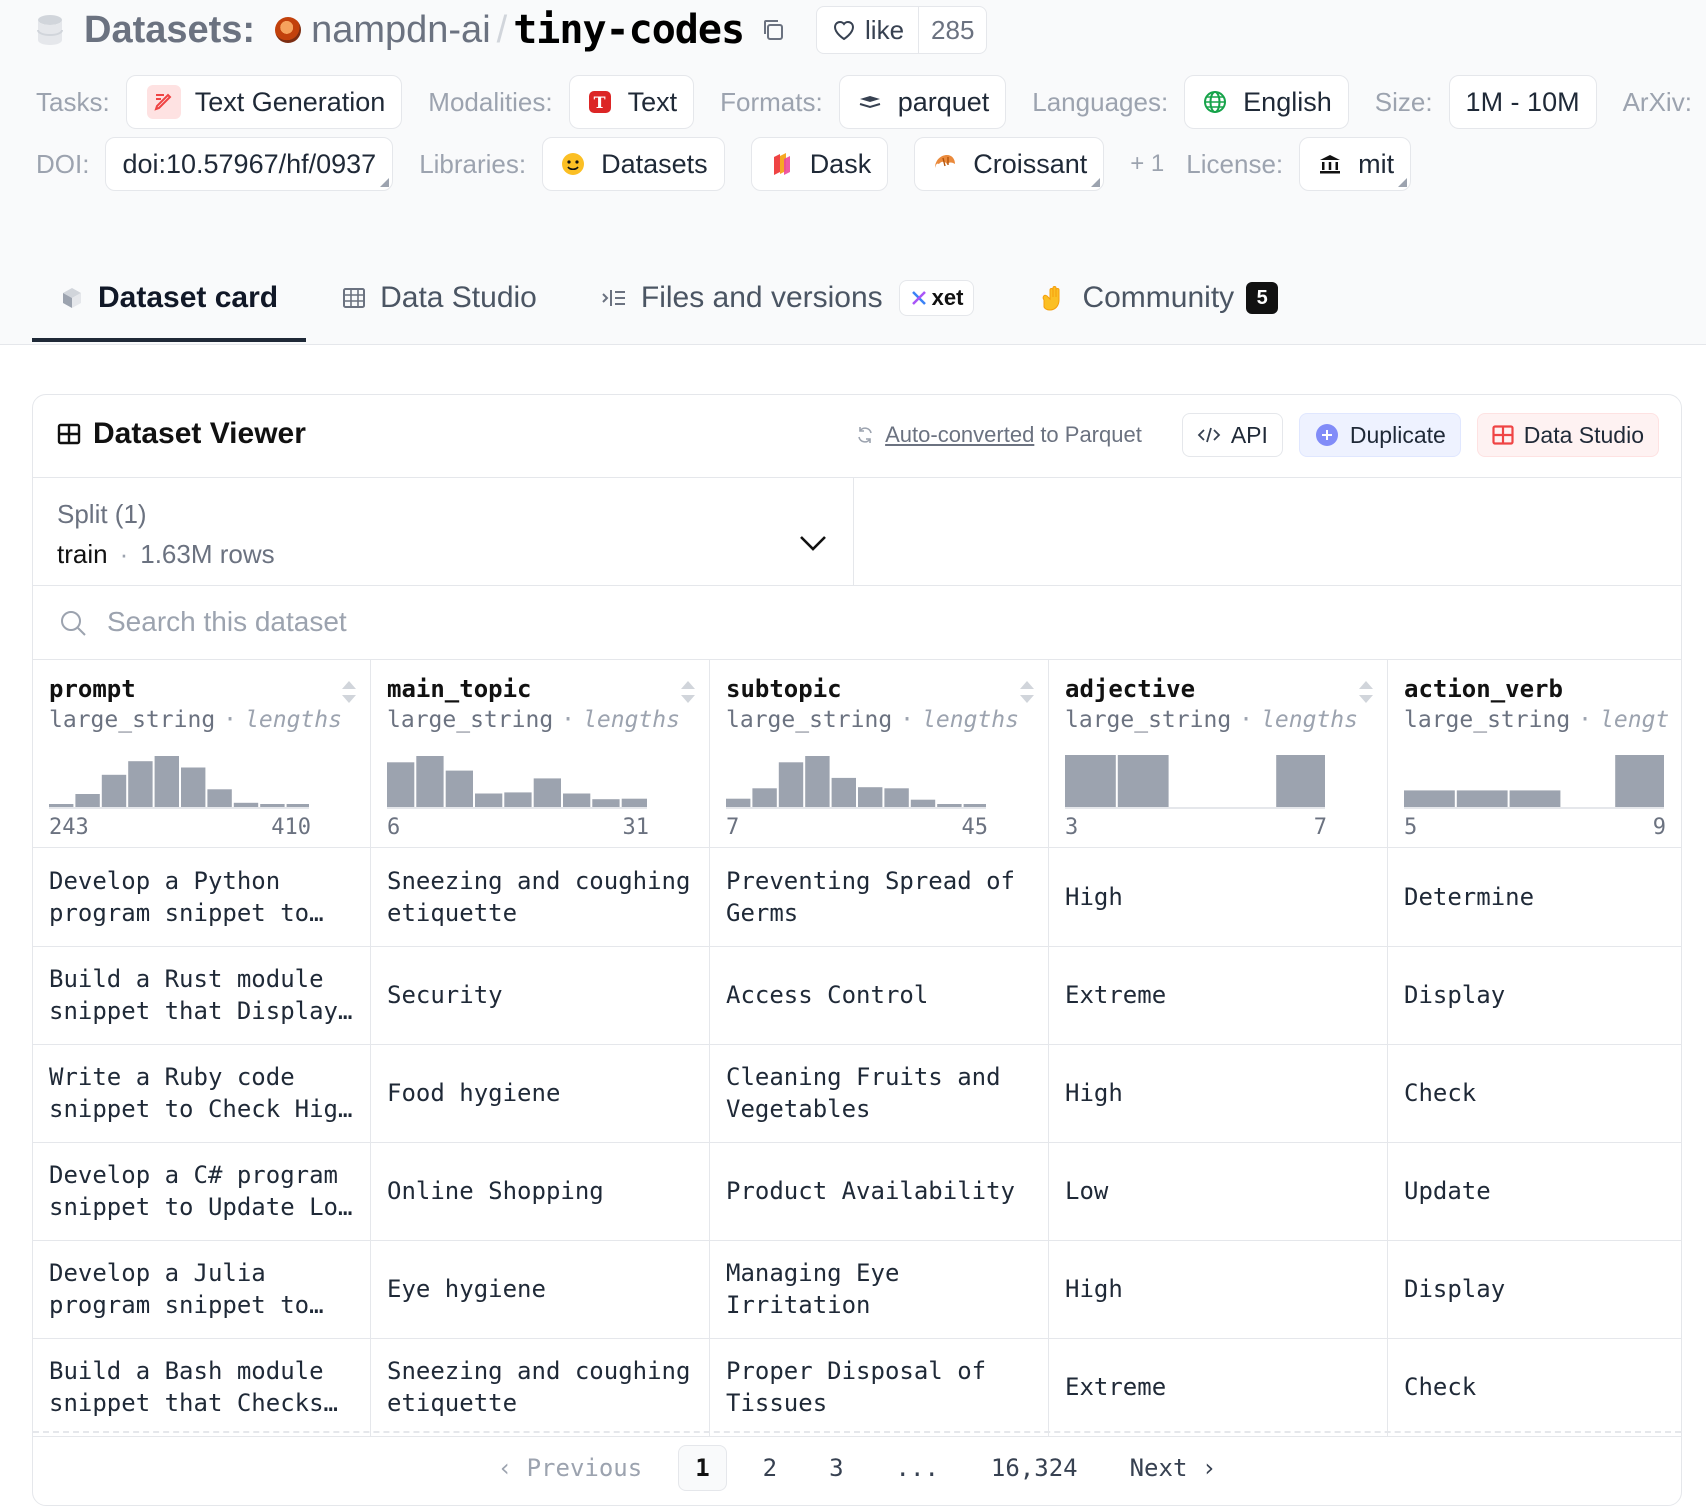 Image resolution: width=1706 pixels, height=1506 pixels. I want to click on tag-task: Text Generation, so click(264, 102).